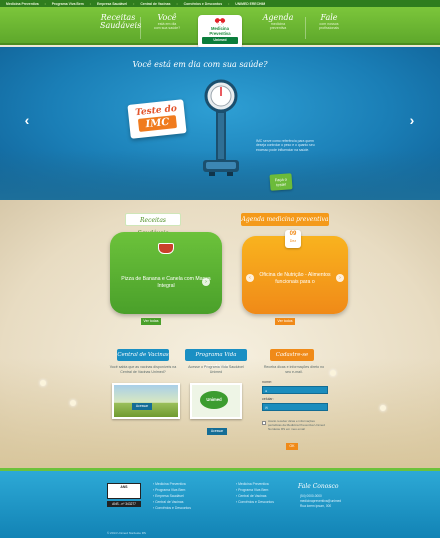 The width and height of the screenshot is (440, 538). I want to click on email-input: ✉, so click(295, 407).